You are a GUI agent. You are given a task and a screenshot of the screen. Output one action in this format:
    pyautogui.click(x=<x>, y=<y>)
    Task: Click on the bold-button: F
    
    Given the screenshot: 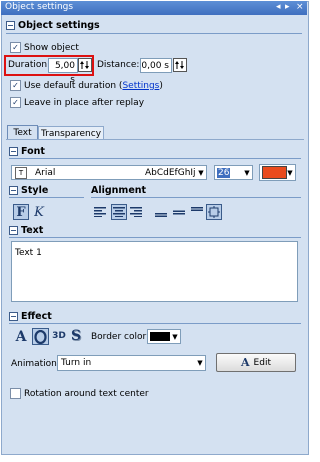 What is the action you would take?
    pyautogui.click(x=21, y=212)
    